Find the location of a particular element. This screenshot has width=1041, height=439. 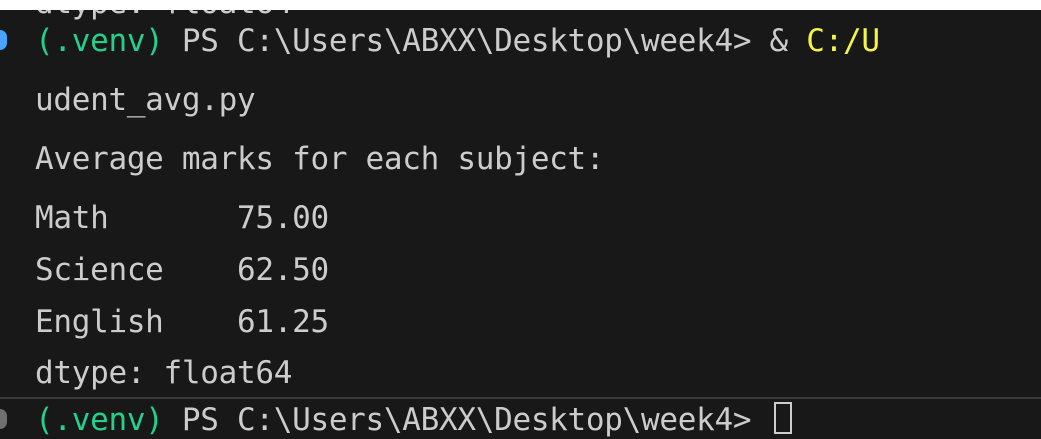

output-row-math: Math 75.00 is located at coordinates (182, 218).